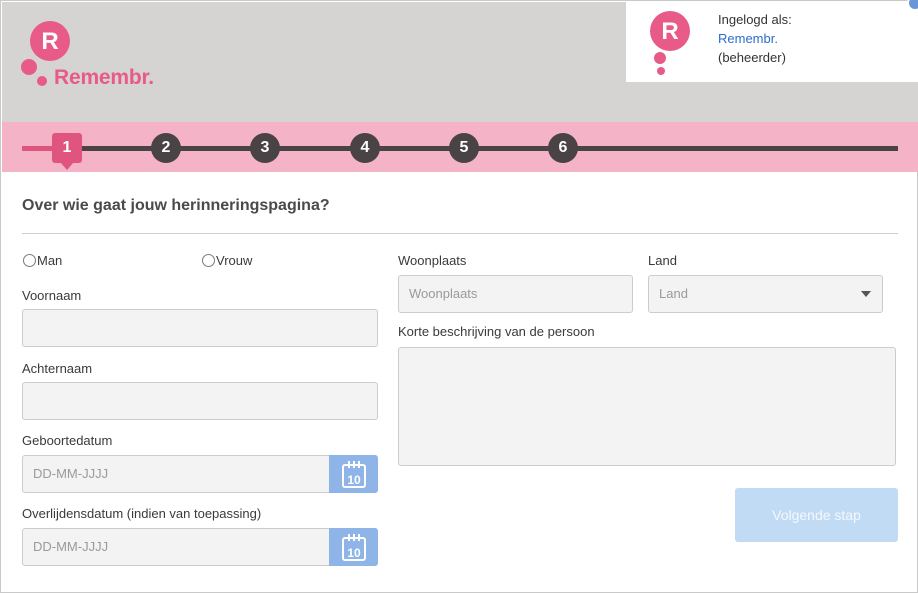 The height and width of the screenshot is (593, 918). What do you see at coordinates (673, 293) in the screenshot?
I see `country-selected-value: Land` at bounding box center [673, 293].